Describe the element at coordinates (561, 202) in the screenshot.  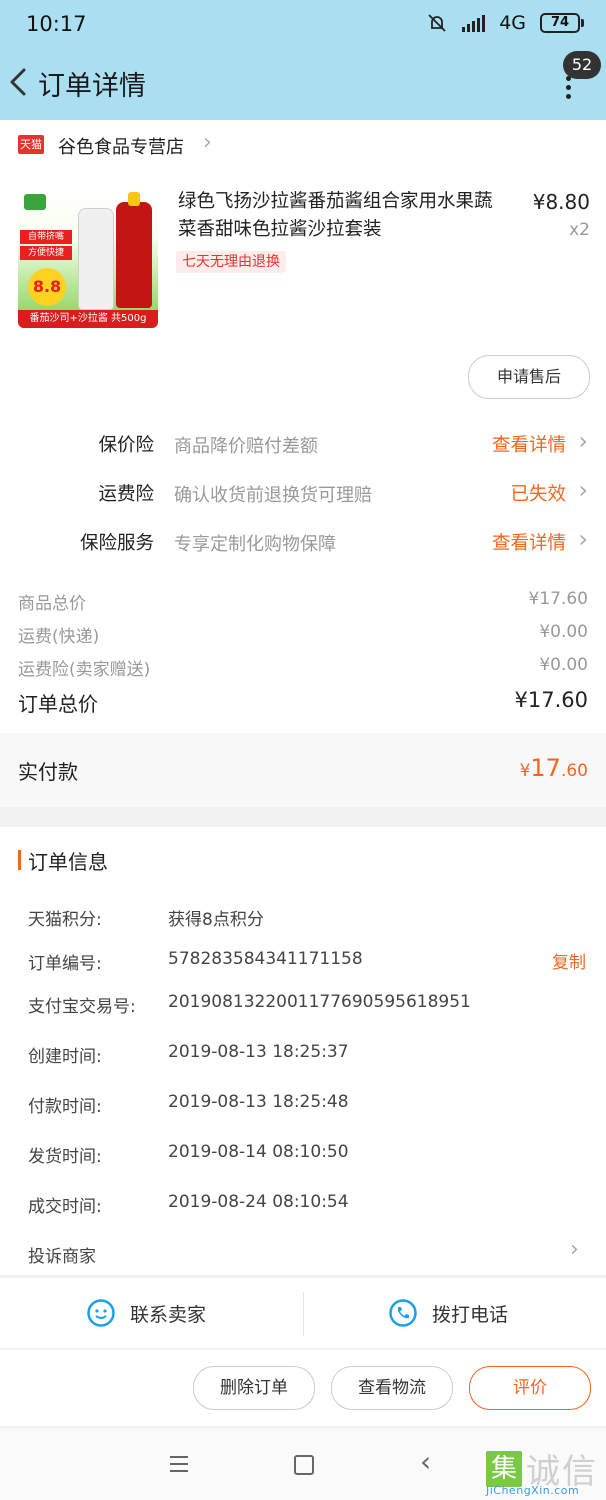
I see `item-price: ¥8.80` at that location.